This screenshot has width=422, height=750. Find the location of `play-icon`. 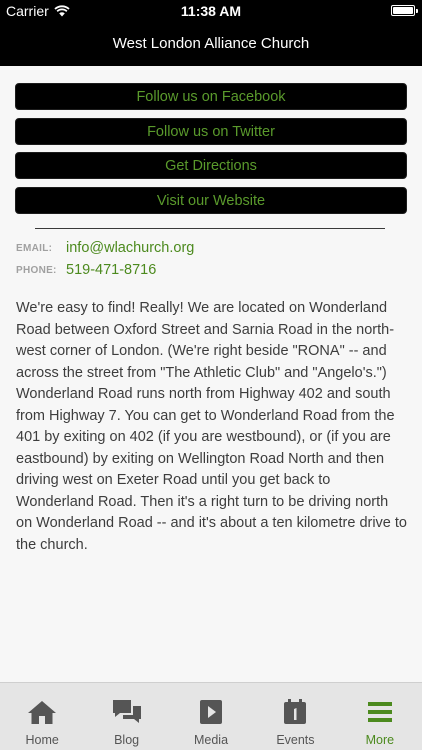

play-icon is located at coordinates (211, 712).